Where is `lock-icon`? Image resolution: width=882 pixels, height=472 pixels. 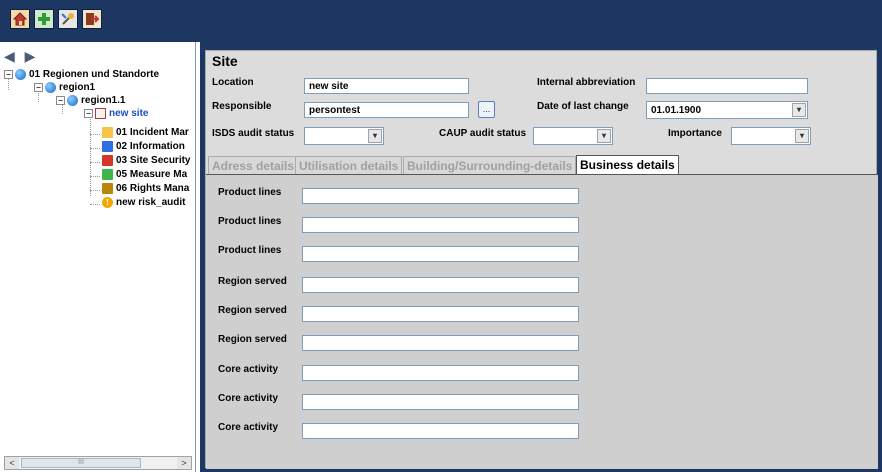
lock-icon is located at coordinates (107, 188).